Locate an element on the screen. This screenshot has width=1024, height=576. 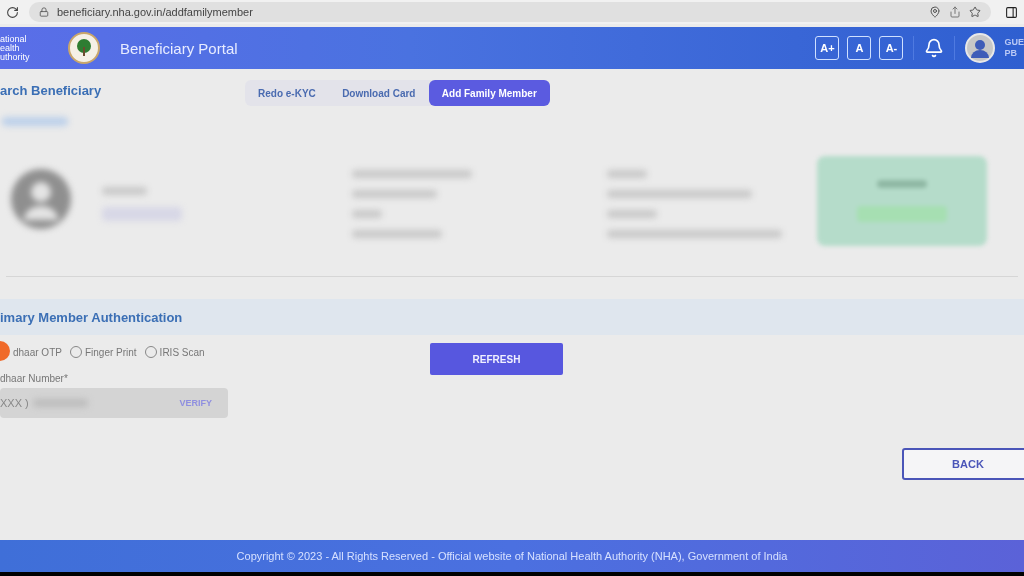
reload-icon is located at coordinates (12, 12).